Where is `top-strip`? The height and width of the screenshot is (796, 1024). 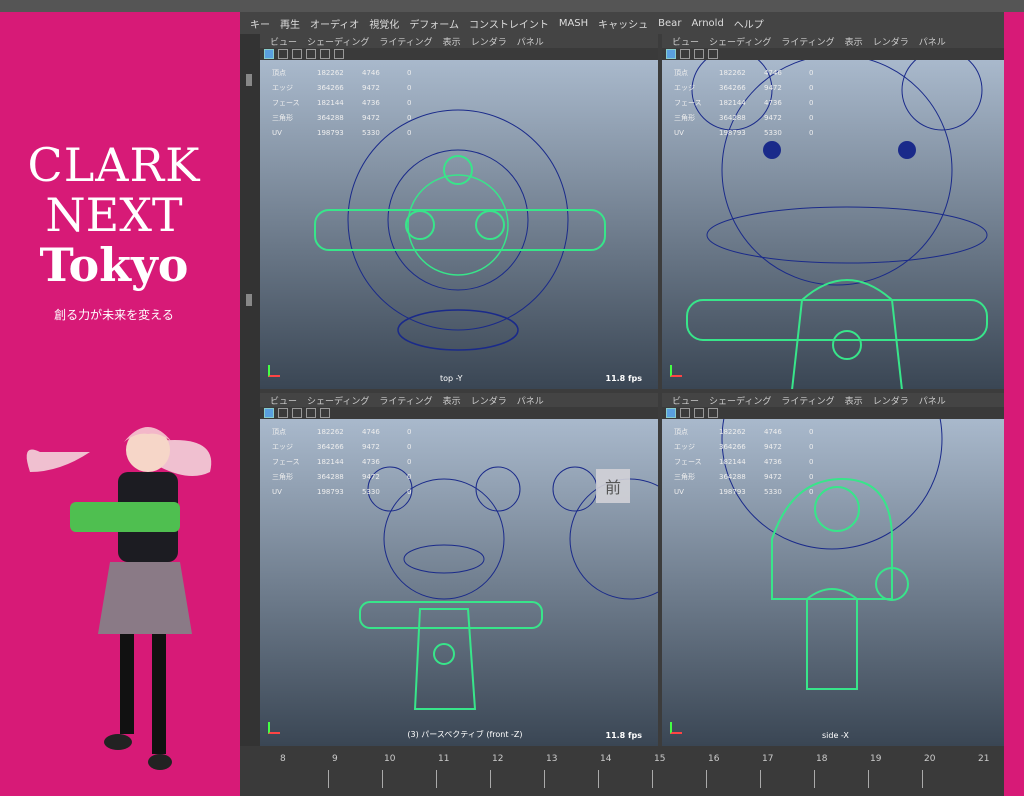 top-strip is located at coordinates (512, 6).